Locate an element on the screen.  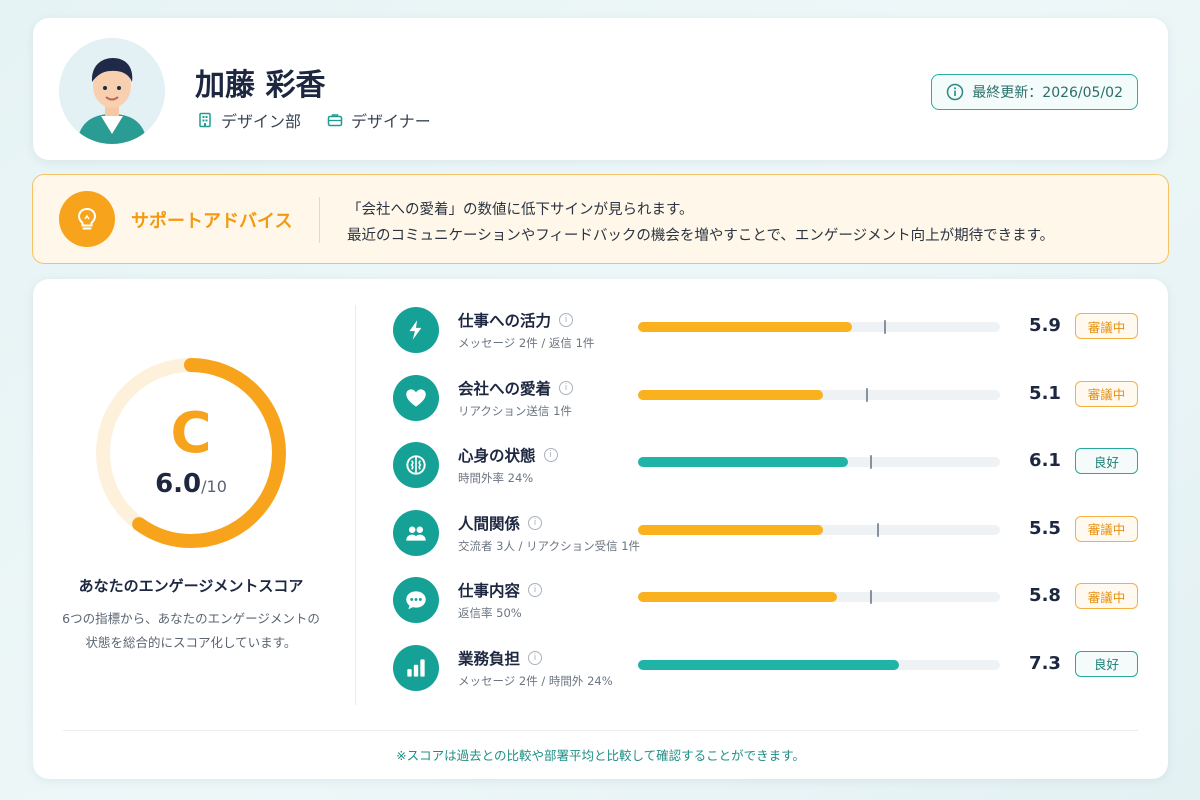
avatar is located at coordinates (112, 91).